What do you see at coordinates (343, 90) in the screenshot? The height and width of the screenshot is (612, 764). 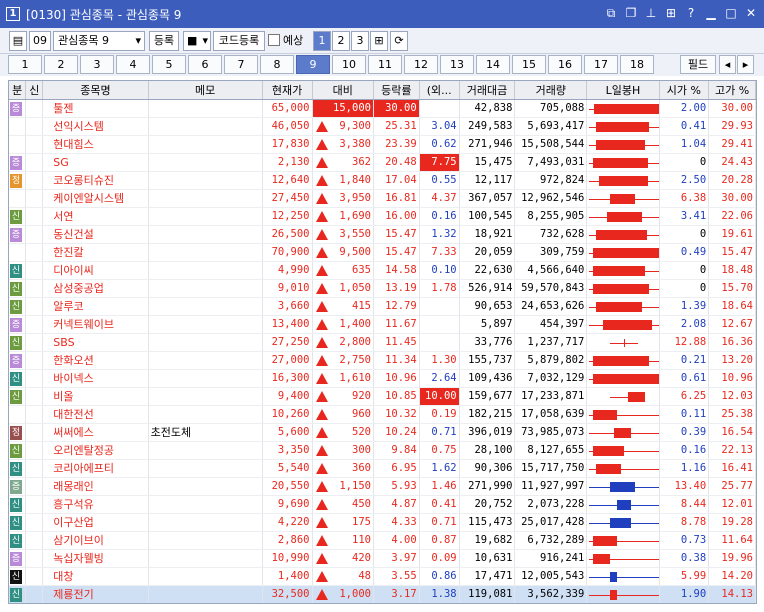 I see `header-col-change: 대비` at bounding box center [343, 90].